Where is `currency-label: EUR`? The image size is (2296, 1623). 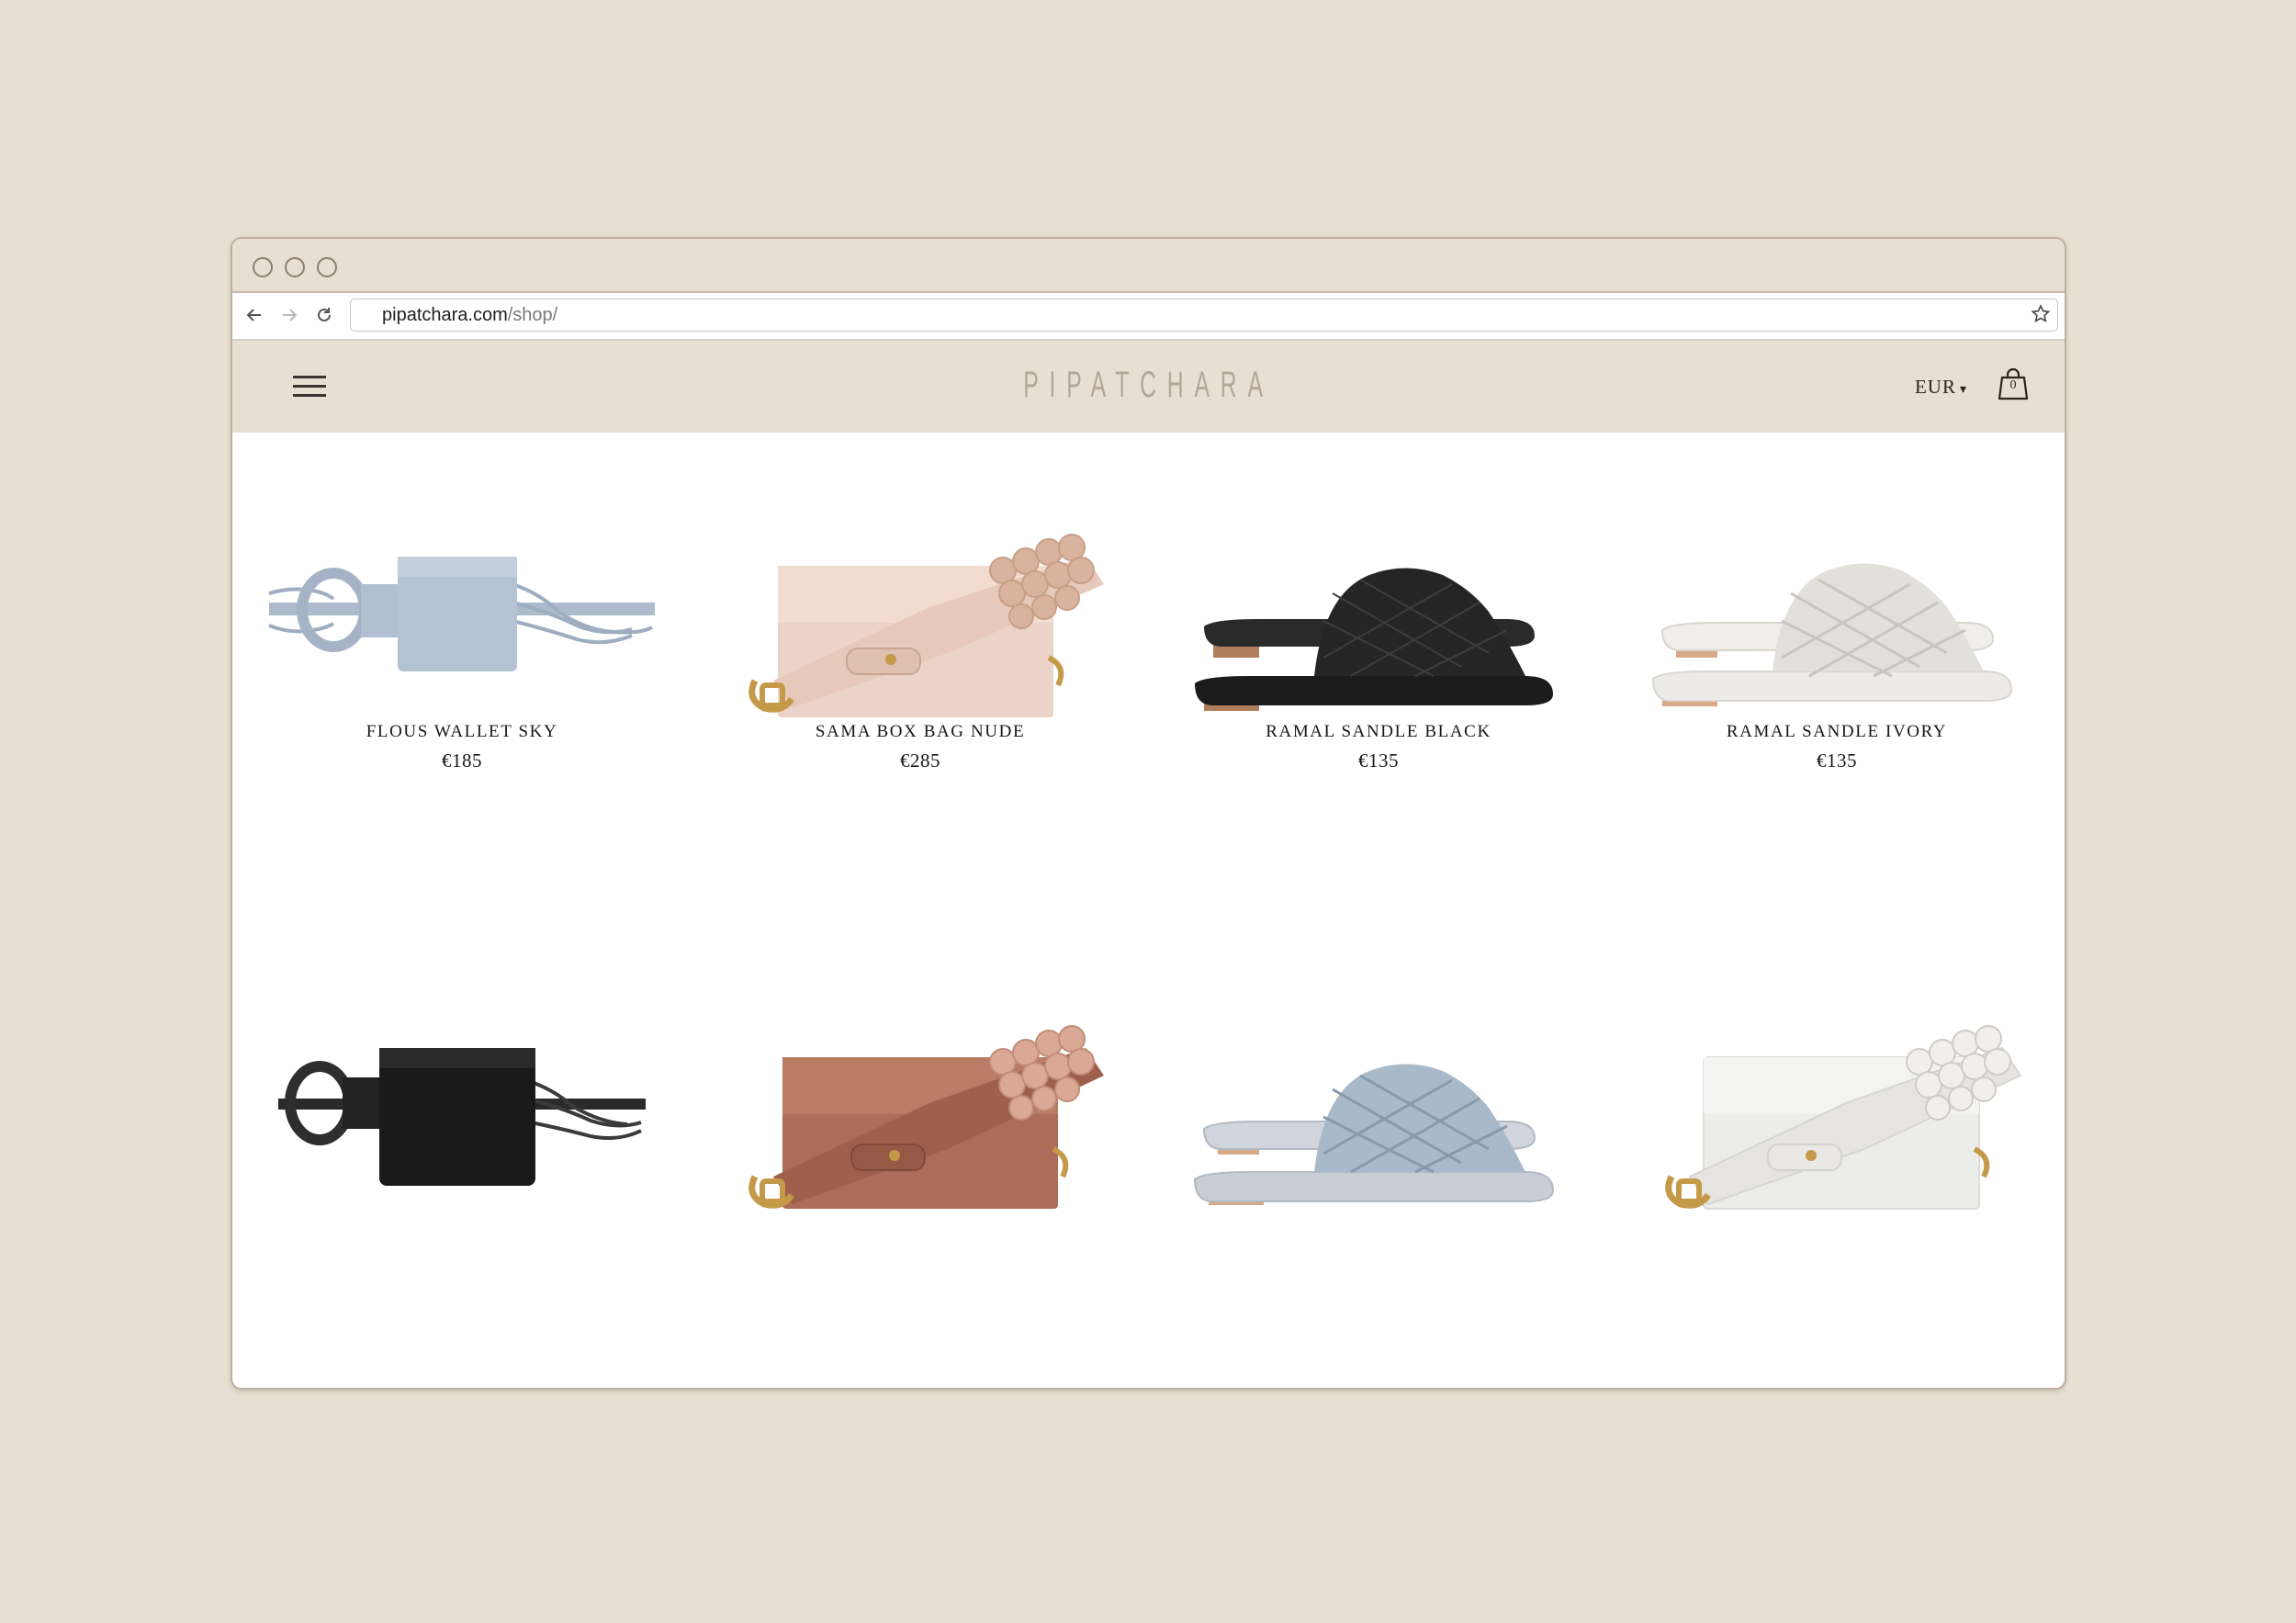
currency-label: EUR is located at coordinates (1935, 387).